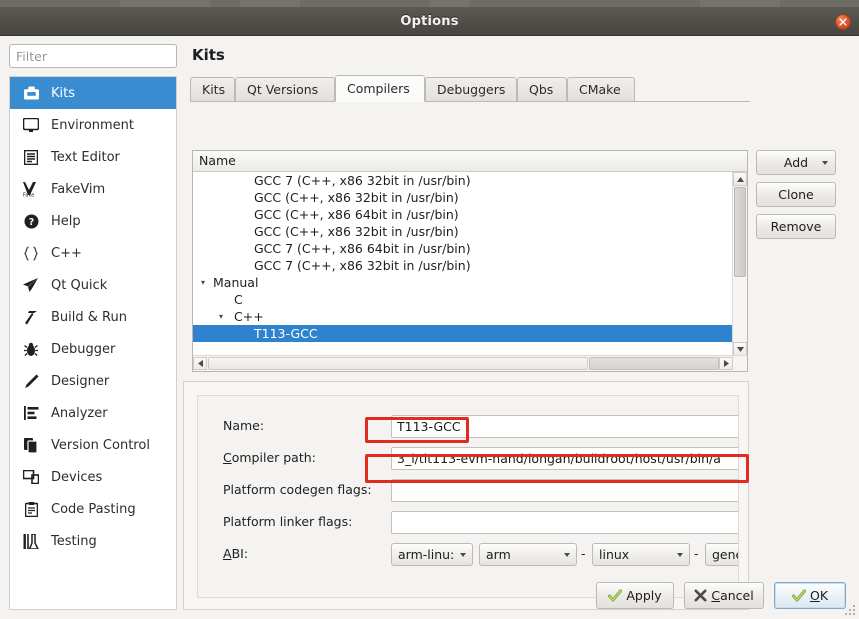 Image resolution: width=859 pixels, height=619 pixels. I want to click on sidebar-item-cpp: C++, so click(93, 253).